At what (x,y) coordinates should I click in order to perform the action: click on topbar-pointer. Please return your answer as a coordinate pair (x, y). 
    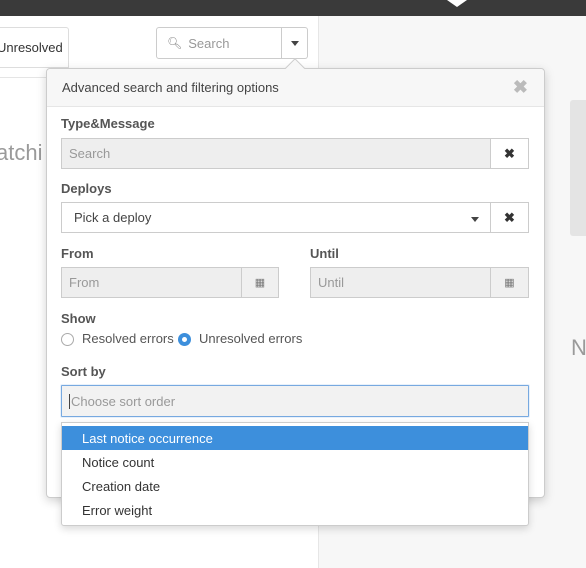
    Looking at the image, I should click on (457, 3).